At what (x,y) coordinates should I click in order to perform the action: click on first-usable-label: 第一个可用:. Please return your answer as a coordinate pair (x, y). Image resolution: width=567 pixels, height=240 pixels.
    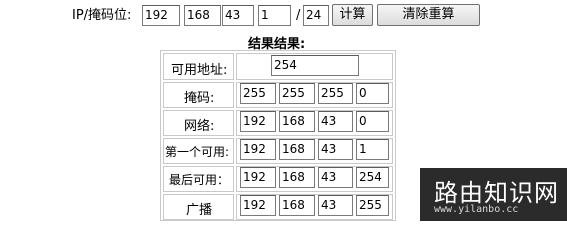
    Looking at the image, I should click on (197, 152).